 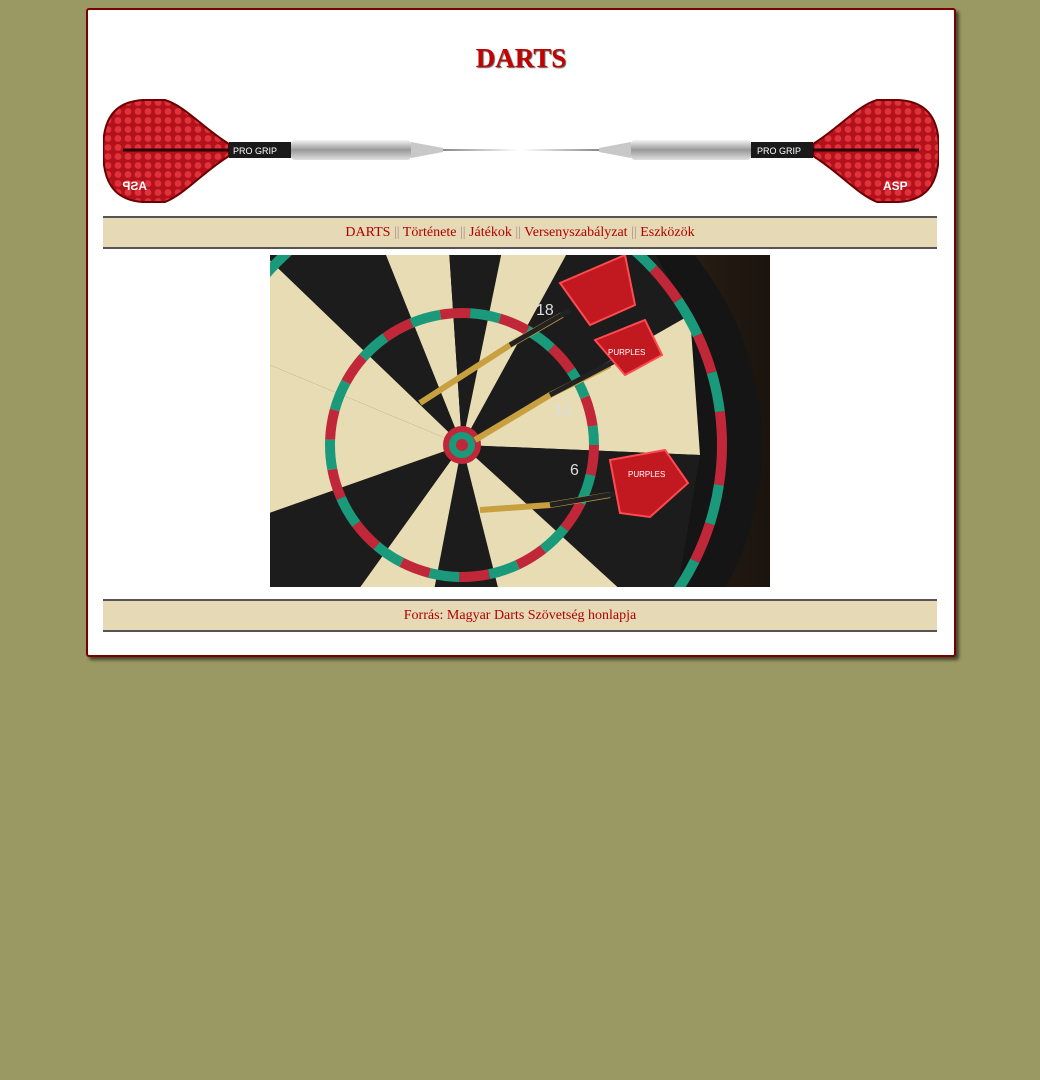 I want to click on nav-link-jatekok: Játékok, so click(x=490, y=232).